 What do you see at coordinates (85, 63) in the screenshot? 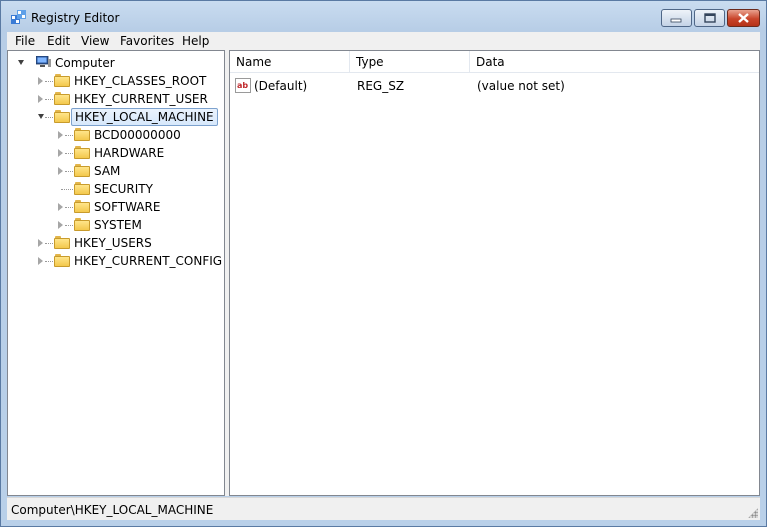
I see `tree-label: Computer` at bounding box center [85, 63].